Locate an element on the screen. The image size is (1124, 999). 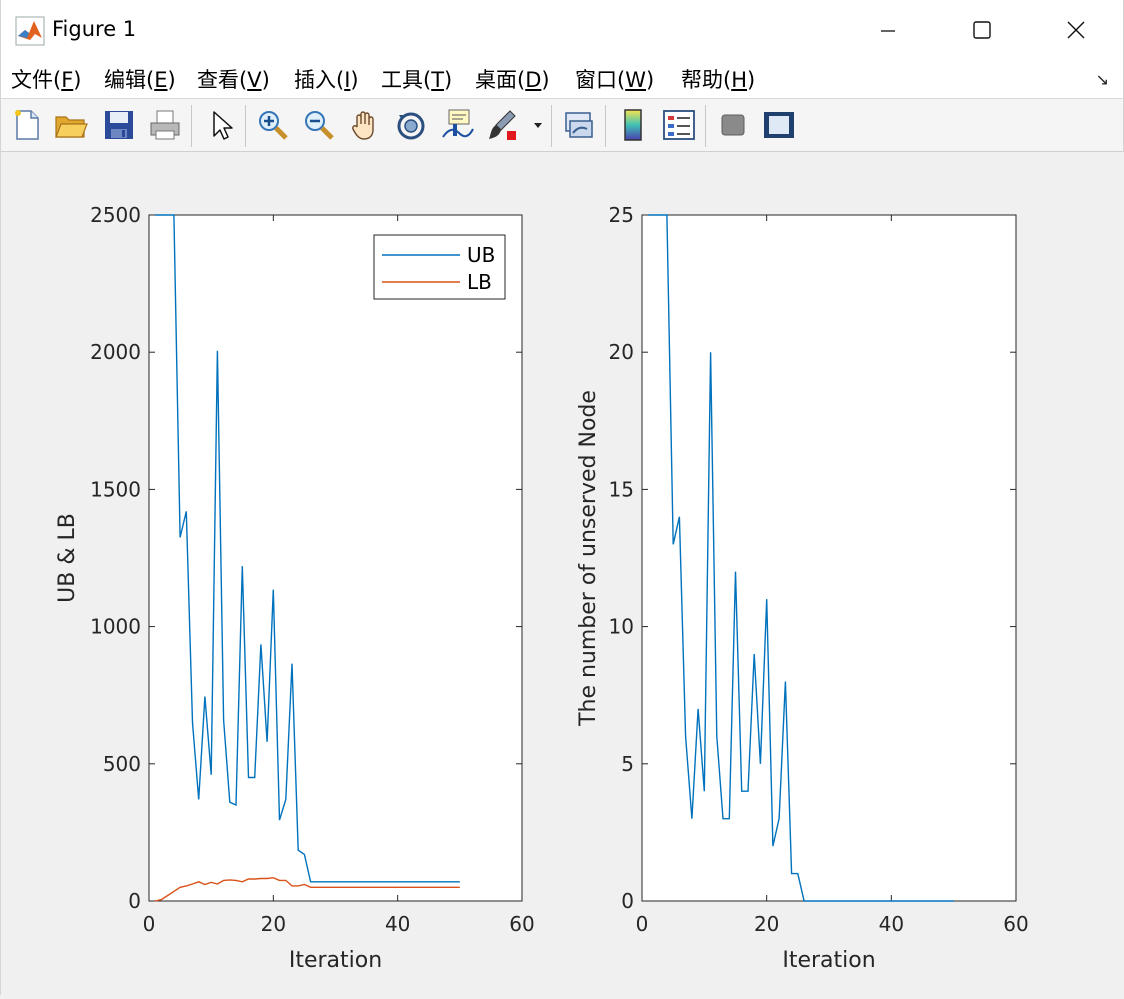
matlab-logo-icon is located at coordinates (30, 31).